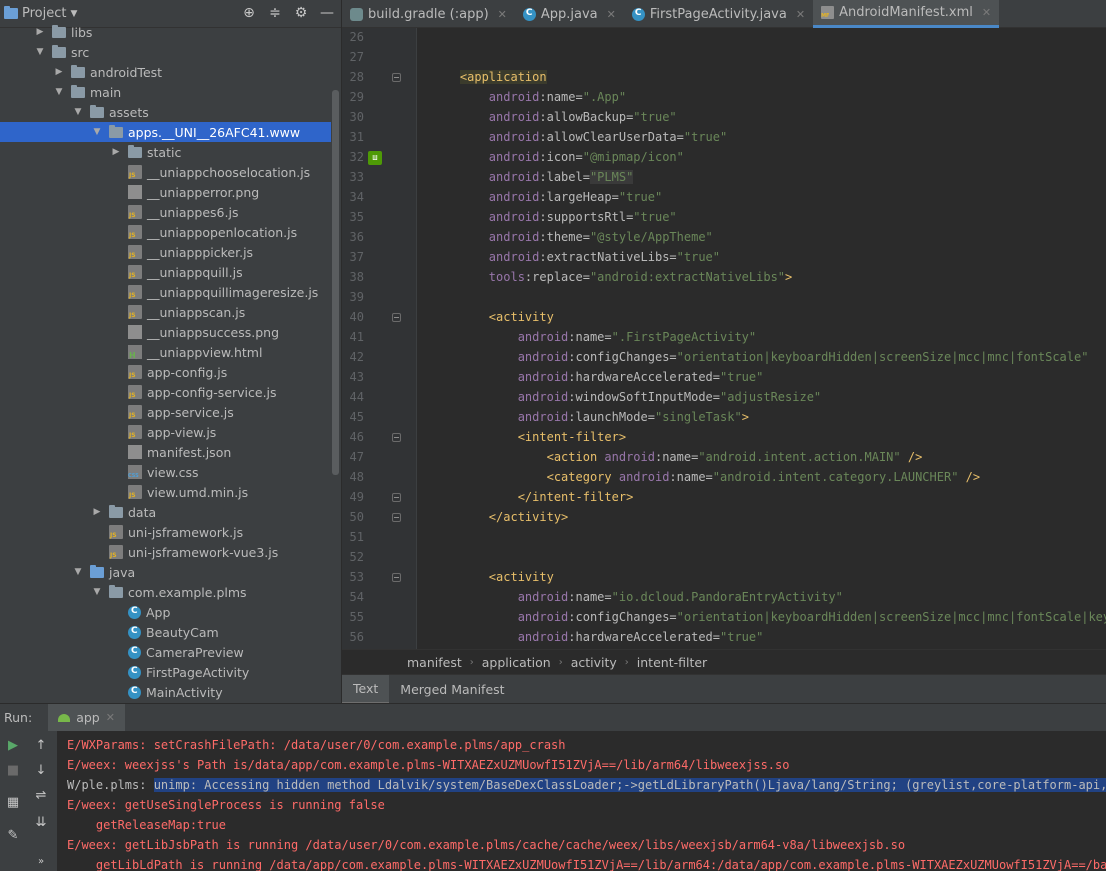 The height and width of the screenshot is (871, 1106). What do you see at coordinates (165, 32) in the screenshot?
I see `tree-item: ▶ libs` at bounding box center [165, 32].